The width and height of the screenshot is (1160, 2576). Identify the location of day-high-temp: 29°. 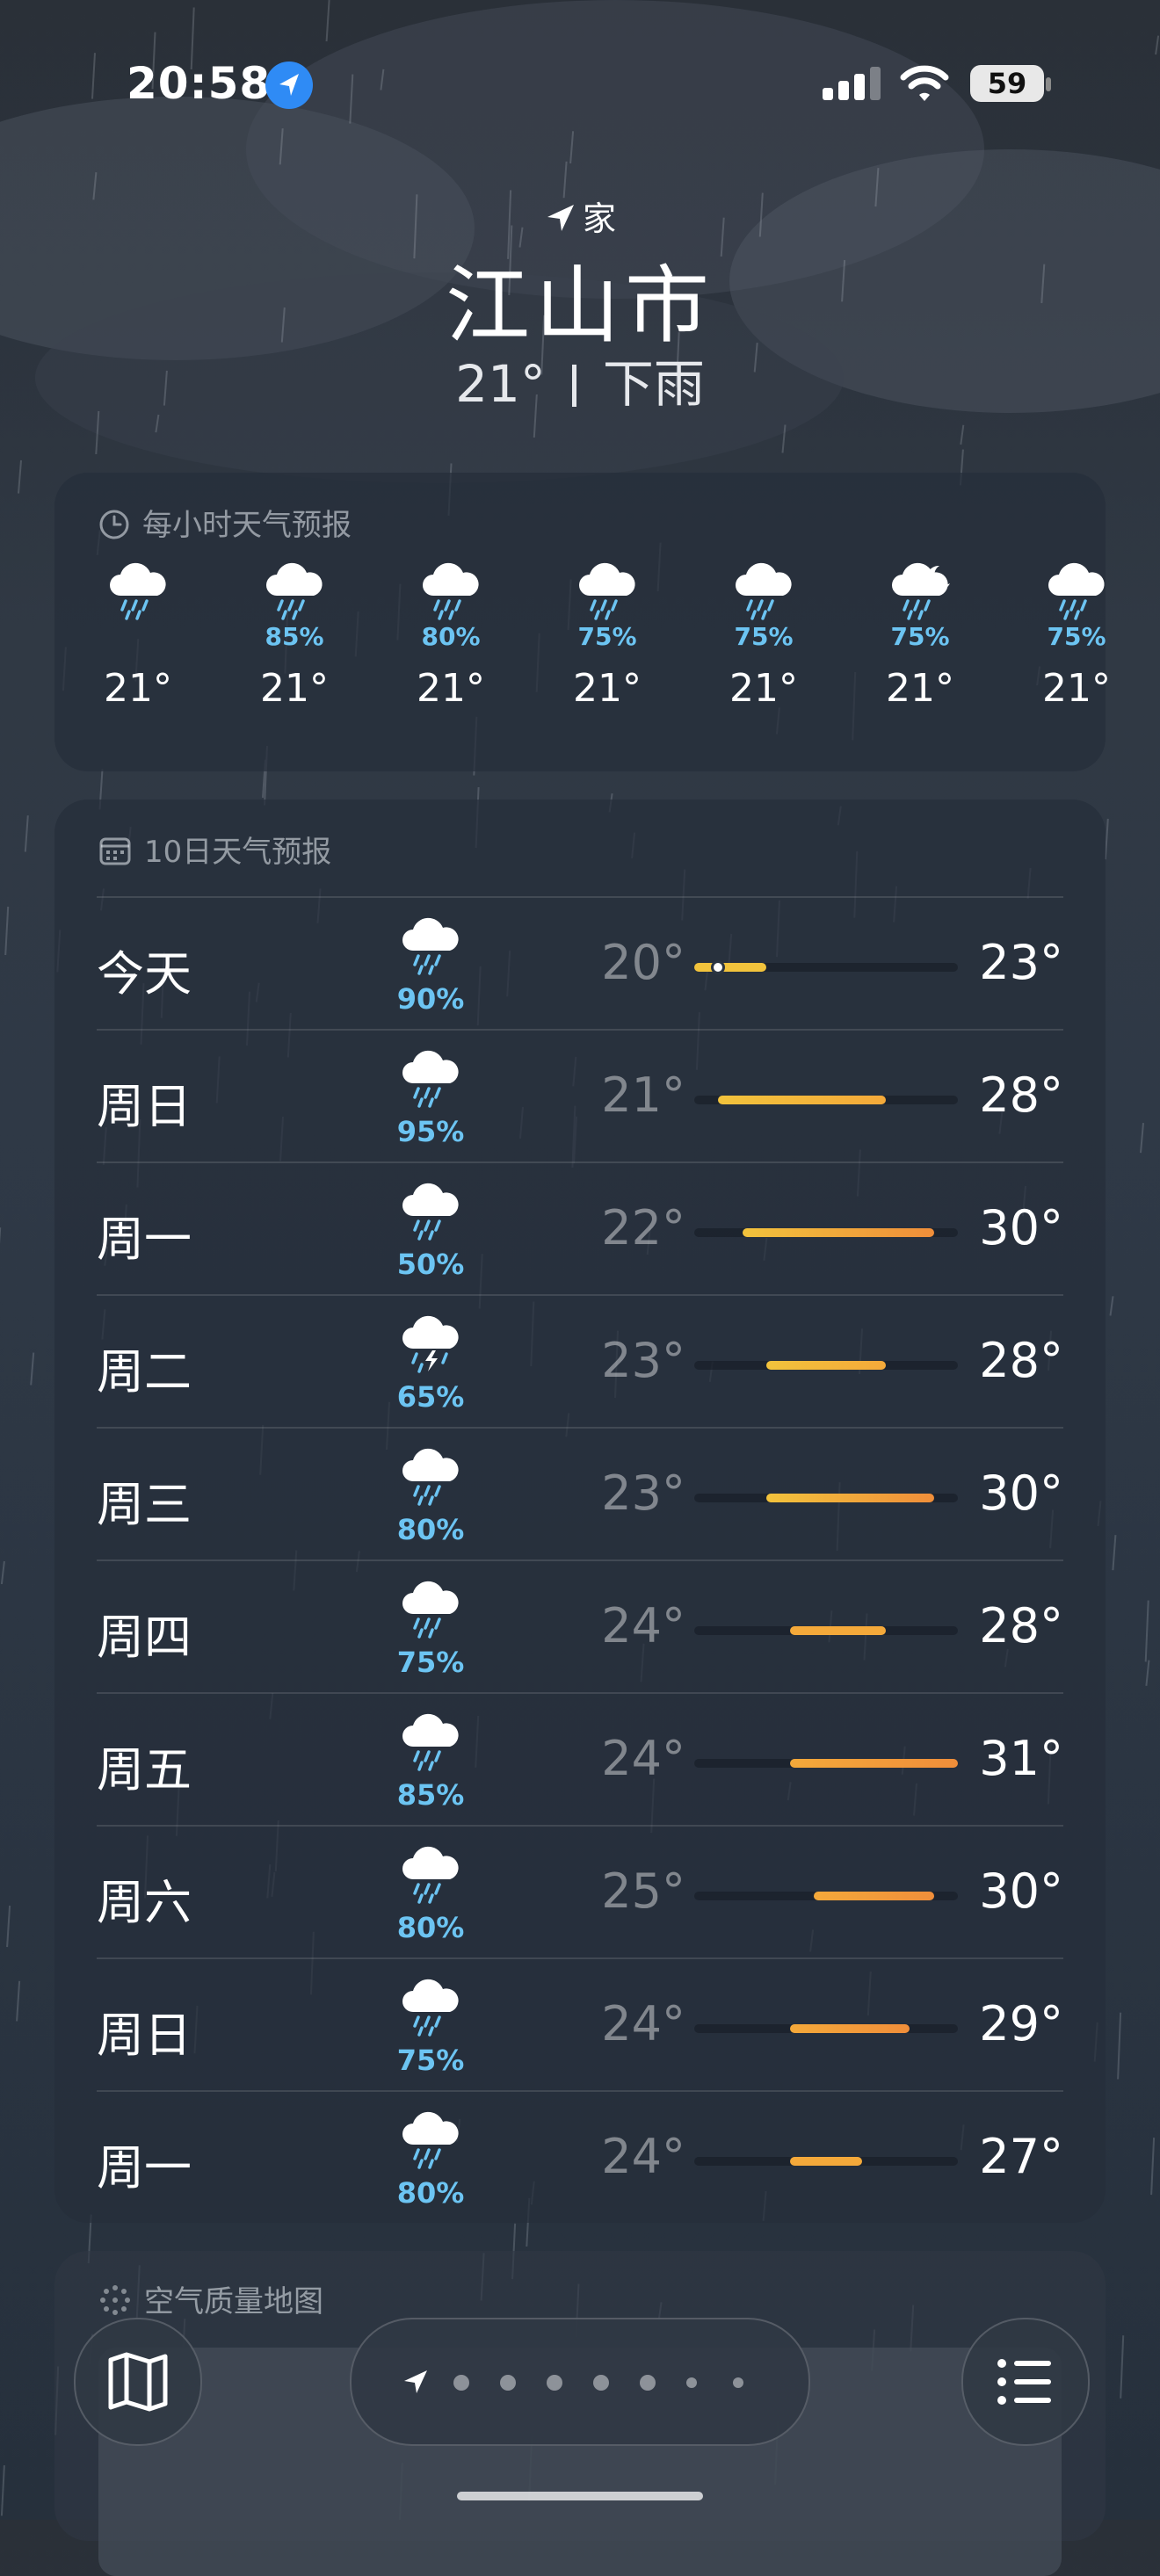
(993, 2023).